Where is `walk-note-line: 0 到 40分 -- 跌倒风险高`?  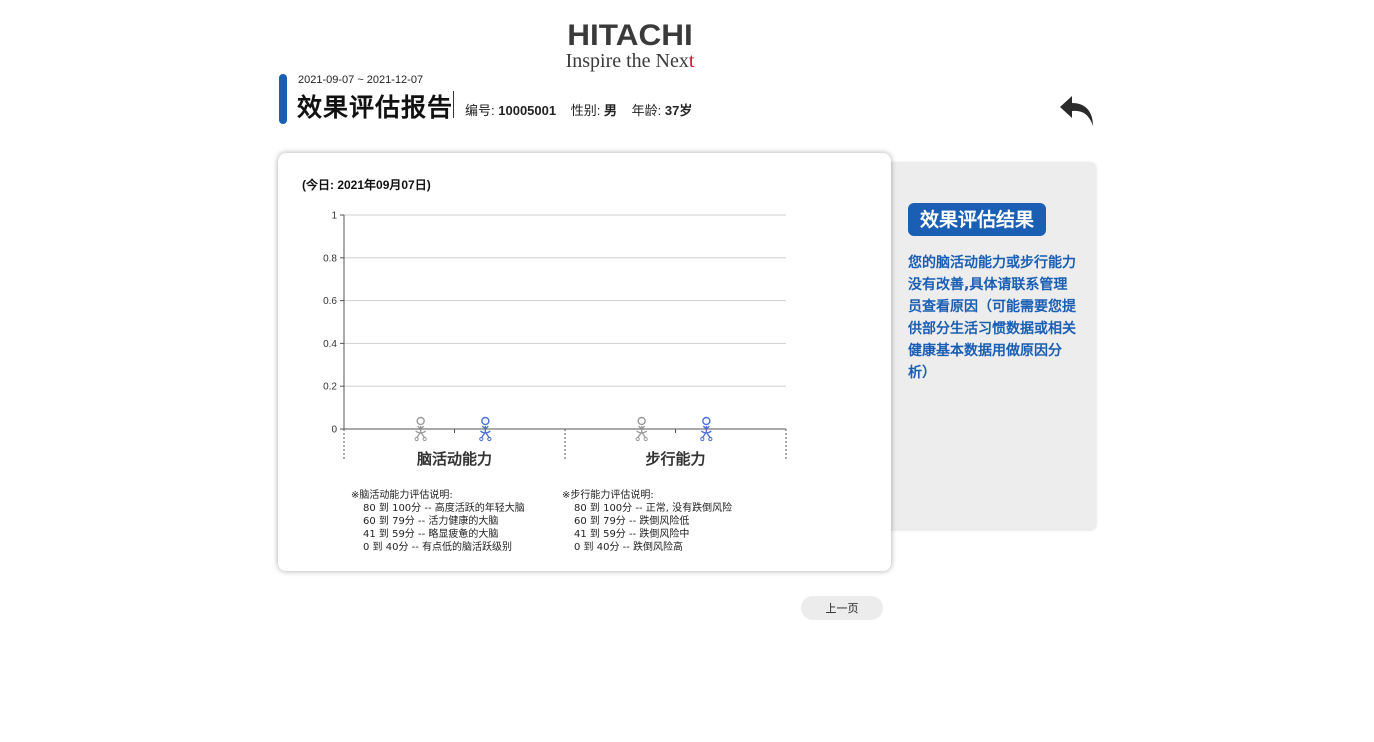 walk-note-line: 0 到 40分 -- 跌倒风险高 is located at coordinates (629, 547).